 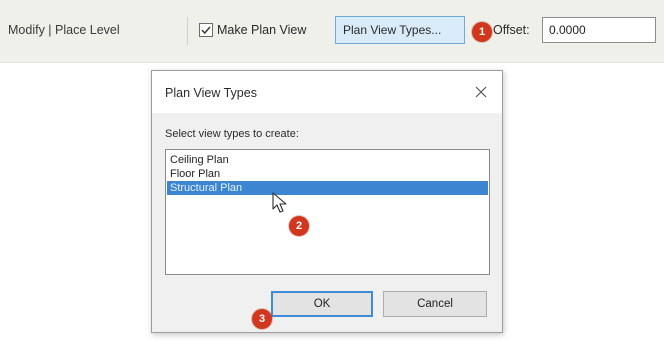 I want to click on step-callout-1: 1, so click(x=482, y=32).